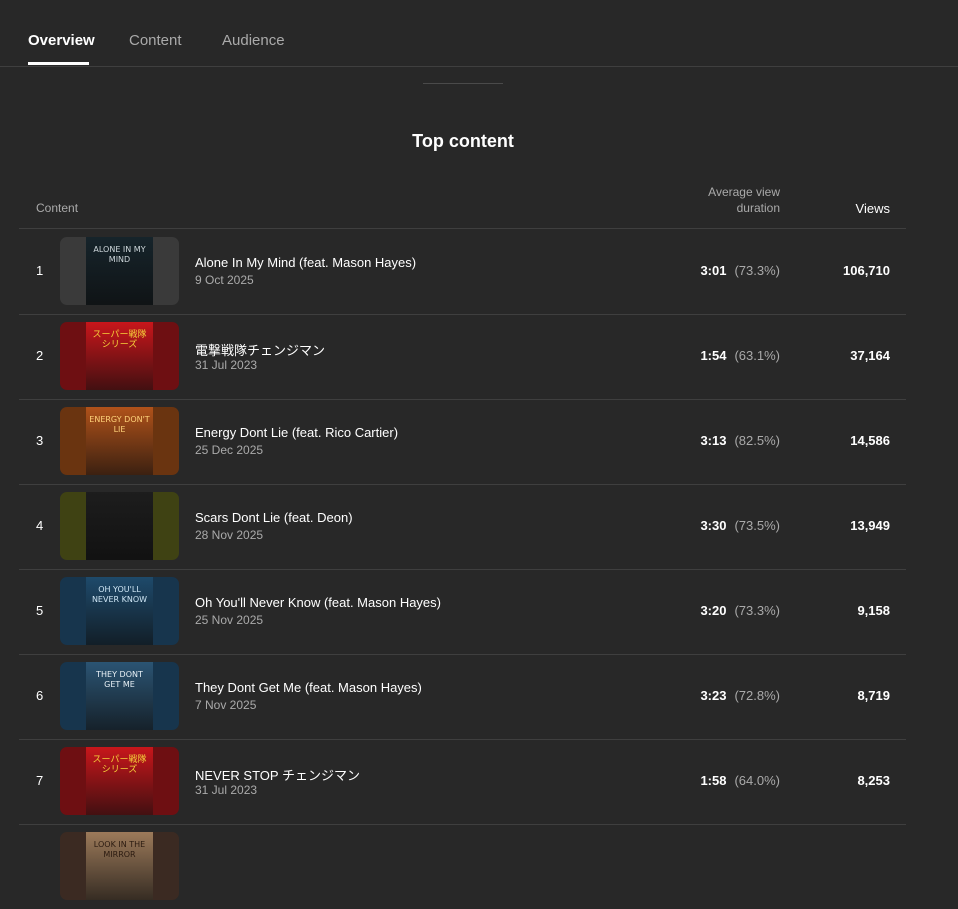  Describe the element at coordinates (229, 450) in the screenshot. I see `video-date: 25 Dec 2025` at that location.